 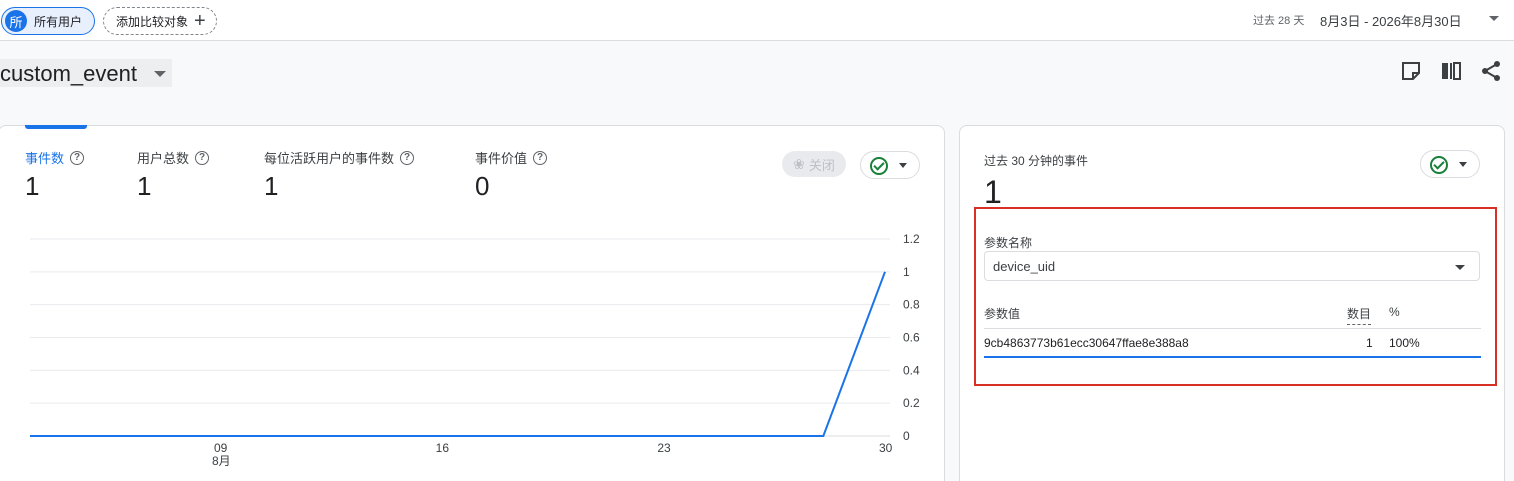 What do you see at coordinates (68, 73) in the screenshot?
I see `page-title: custom_event` at bounding box center [68, 73].